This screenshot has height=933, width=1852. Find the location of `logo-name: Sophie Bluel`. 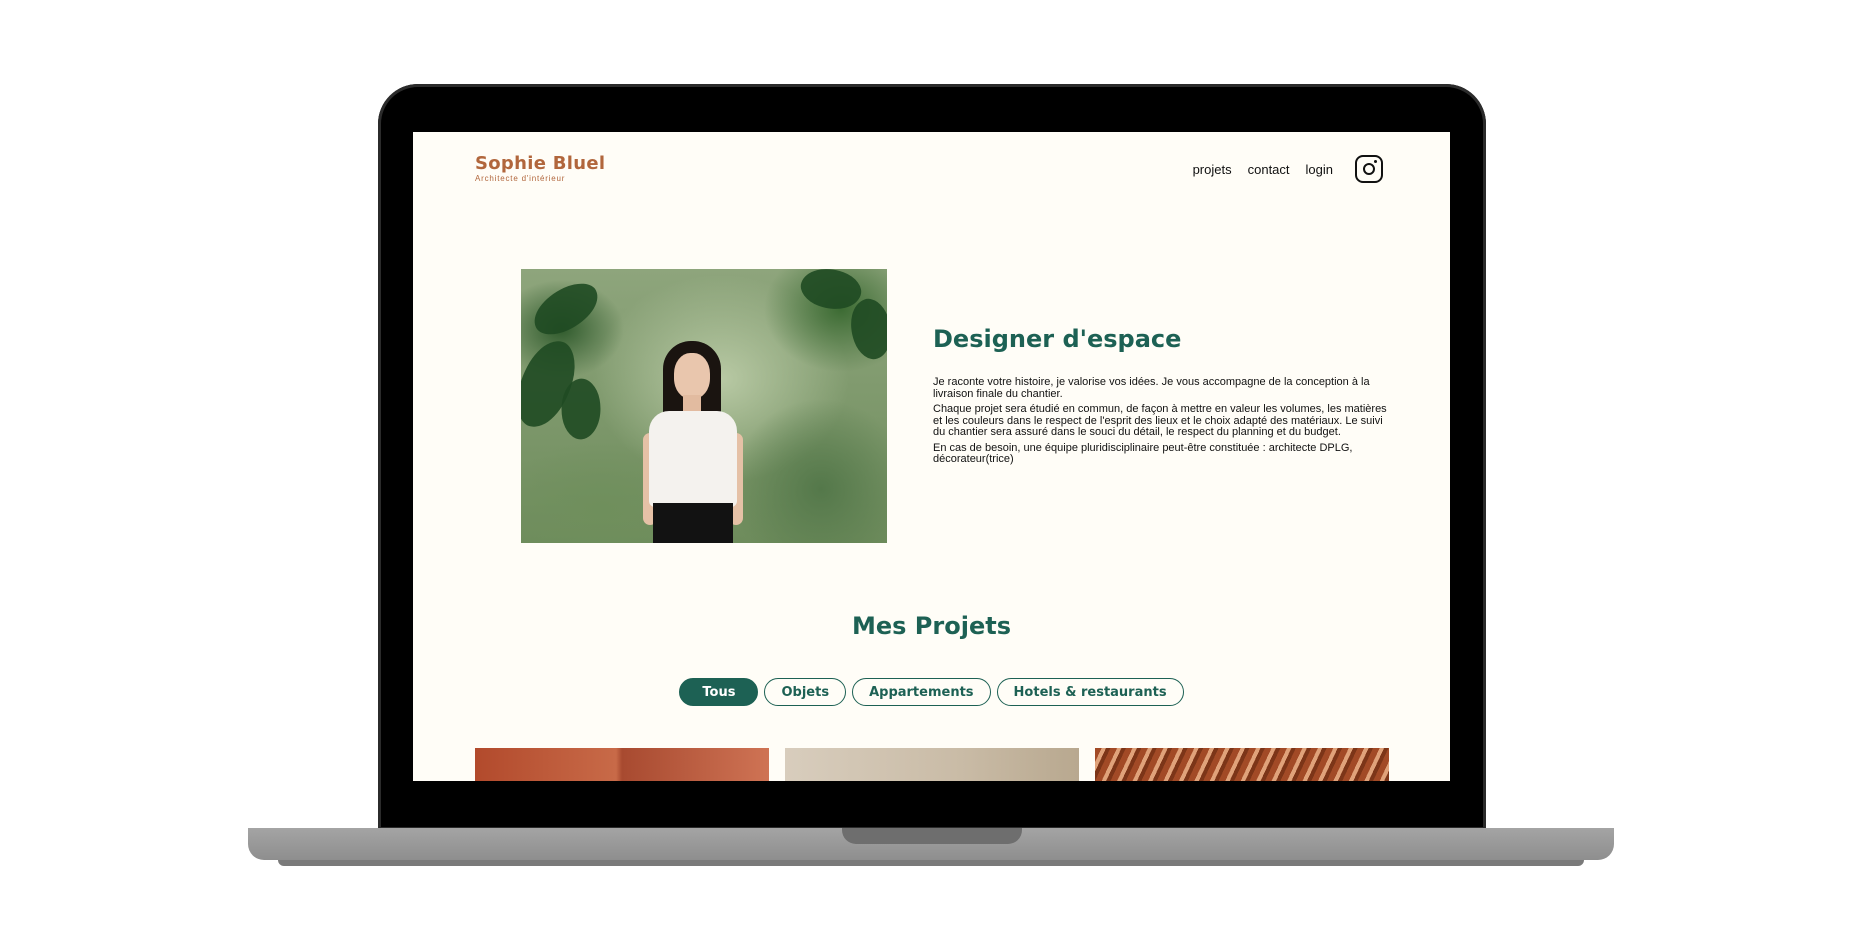

logo-name: Sophie Bluel is located at coordinates (540, 163).